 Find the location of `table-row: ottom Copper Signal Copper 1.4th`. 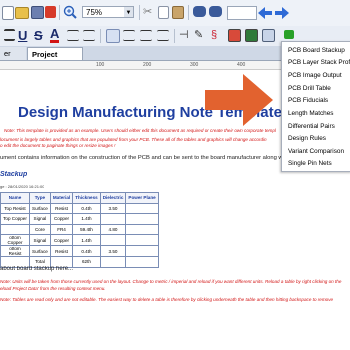

table-row: ottom Copper Signal Copper 1.4th is located at coordinates (79, 240).